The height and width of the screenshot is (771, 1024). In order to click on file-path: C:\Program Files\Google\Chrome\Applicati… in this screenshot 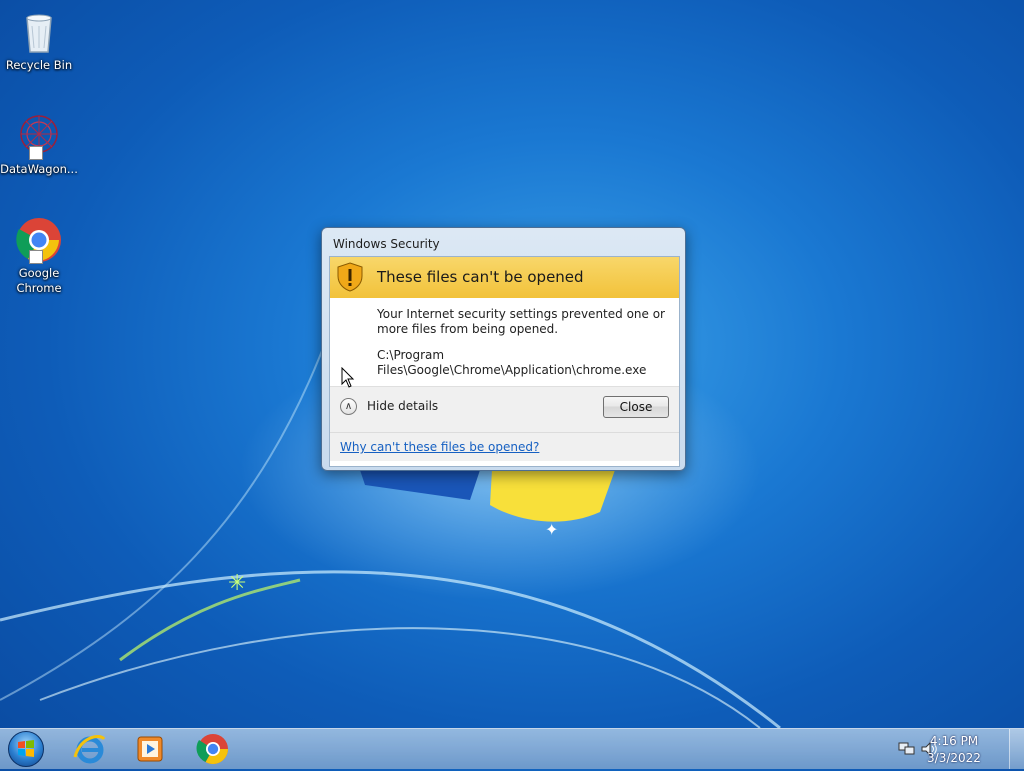, I will do `click(512, 362)`.